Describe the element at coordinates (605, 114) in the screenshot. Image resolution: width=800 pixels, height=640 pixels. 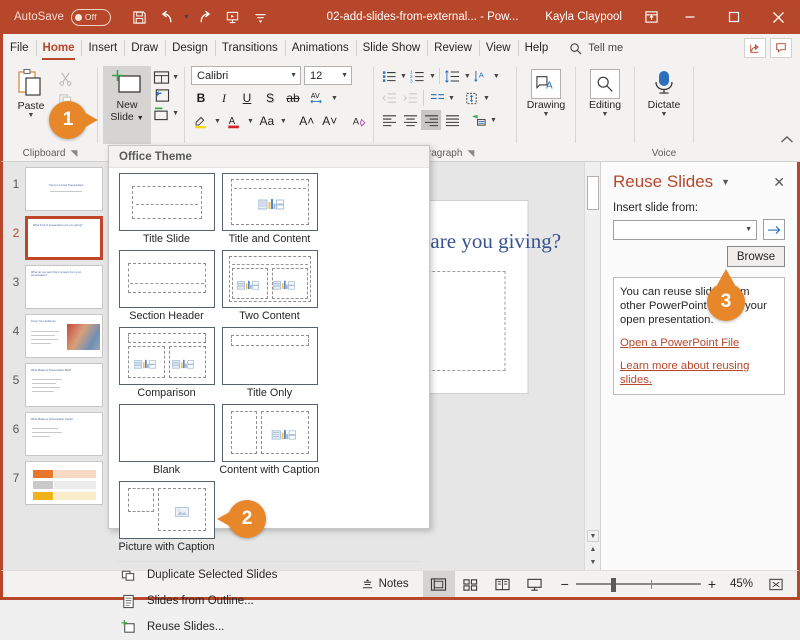
I see `editing-caret-icon: ▼` at that location.